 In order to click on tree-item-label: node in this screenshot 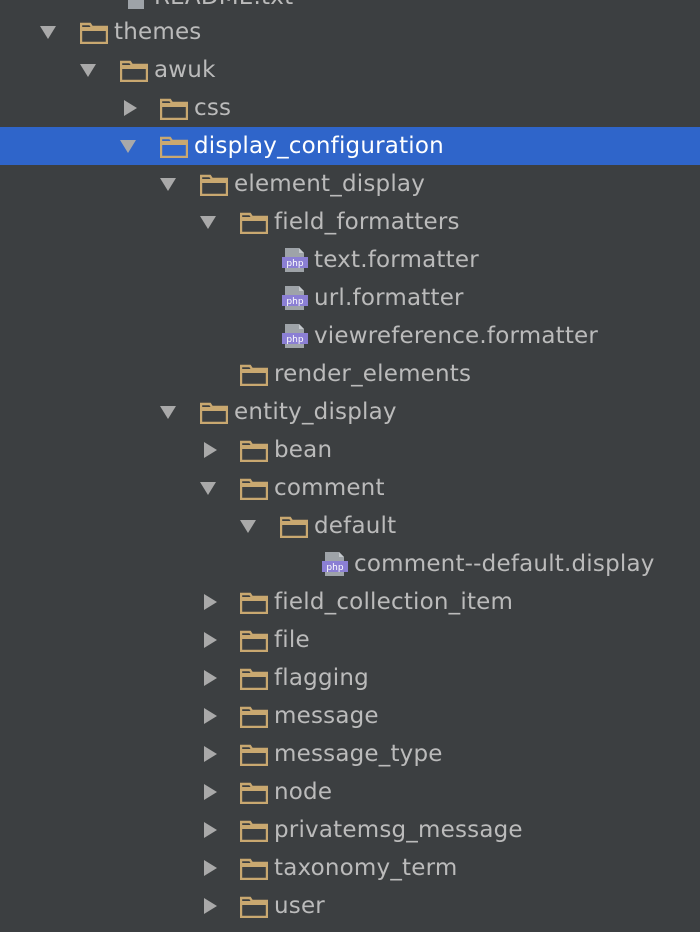, I will do `click(303, 792)`.